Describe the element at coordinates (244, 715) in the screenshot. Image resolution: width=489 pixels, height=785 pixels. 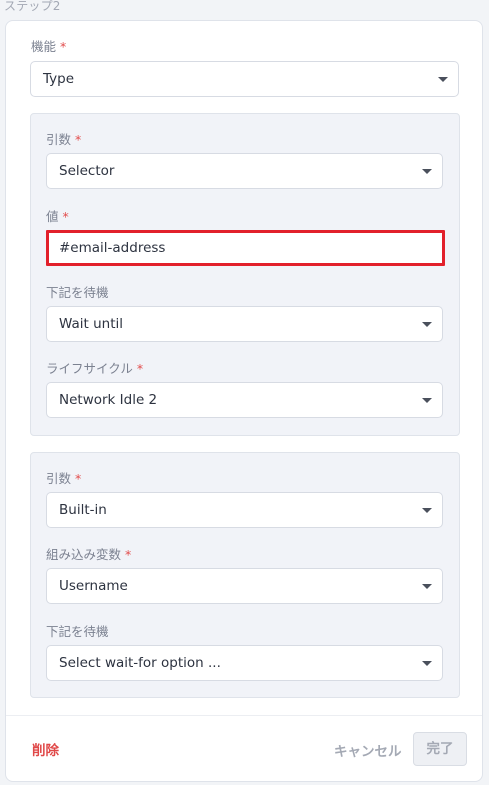
I see `footer-divider` at that location.